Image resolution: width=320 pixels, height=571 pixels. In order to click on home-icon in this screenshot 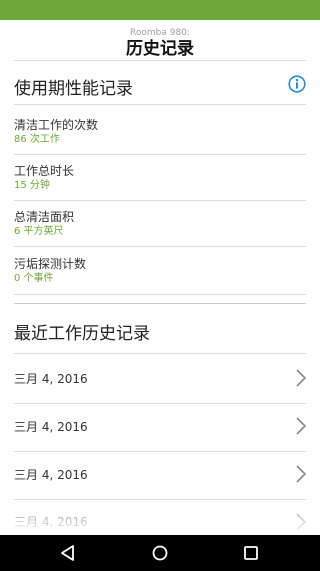, I will do `click(160, 553)`.